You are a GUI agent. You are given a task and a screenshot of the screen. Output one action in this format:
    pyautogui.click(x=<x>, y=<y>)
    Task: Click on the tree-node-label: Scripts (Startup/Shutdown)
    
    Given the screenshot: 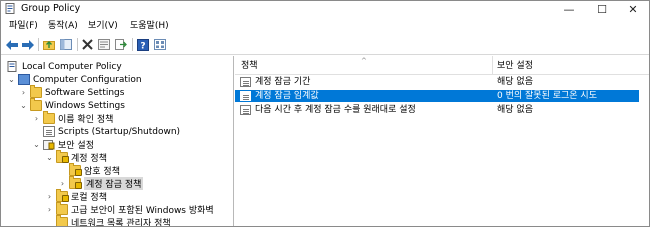 What is the action you would take?
    pyautogui.click(x=119, y=131)
    